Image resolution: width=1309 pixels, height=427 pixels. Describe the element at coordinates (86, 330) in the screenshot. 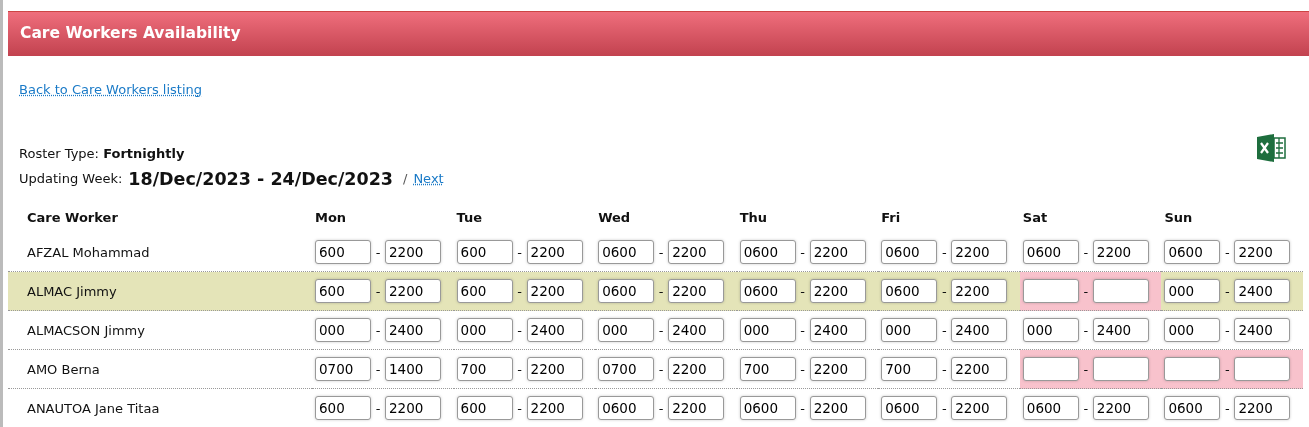

I see `worker-name: ALMACSON Jimmy` at that location.